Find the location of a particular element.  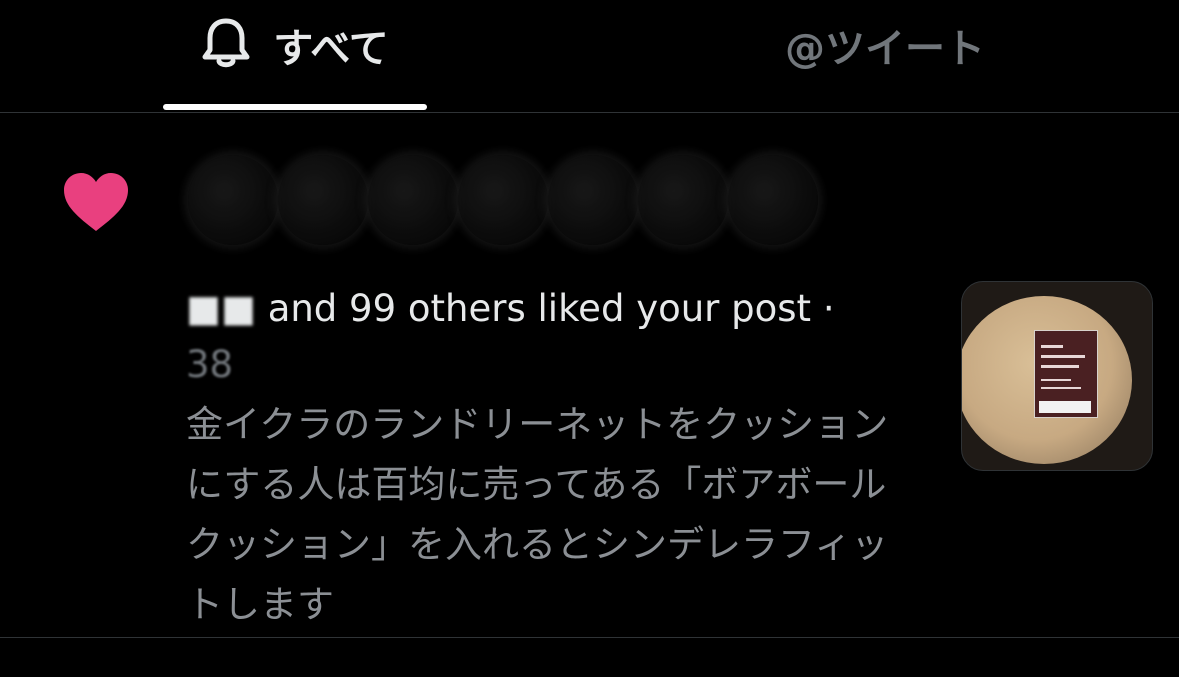

tab-all: すべて is located at coordinates (295, 56).